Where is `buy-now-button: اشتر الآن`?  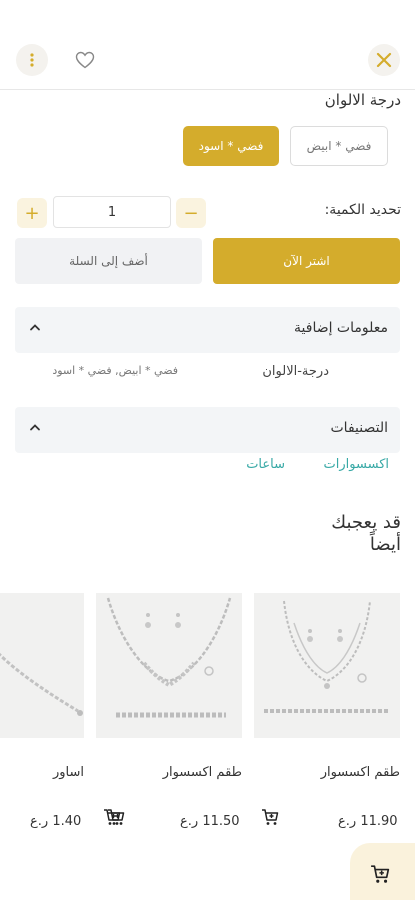
buy-now-button: اشتر الآن is located at coordinates (306, 261).